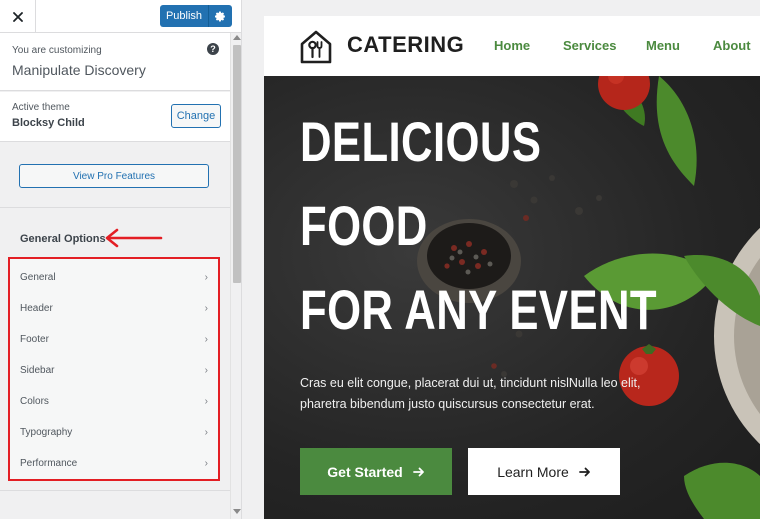  What do you see at coordinates (196, 116) in the screenshot?
I see `change-theme-button: Change` at bounding box center [196, 116].